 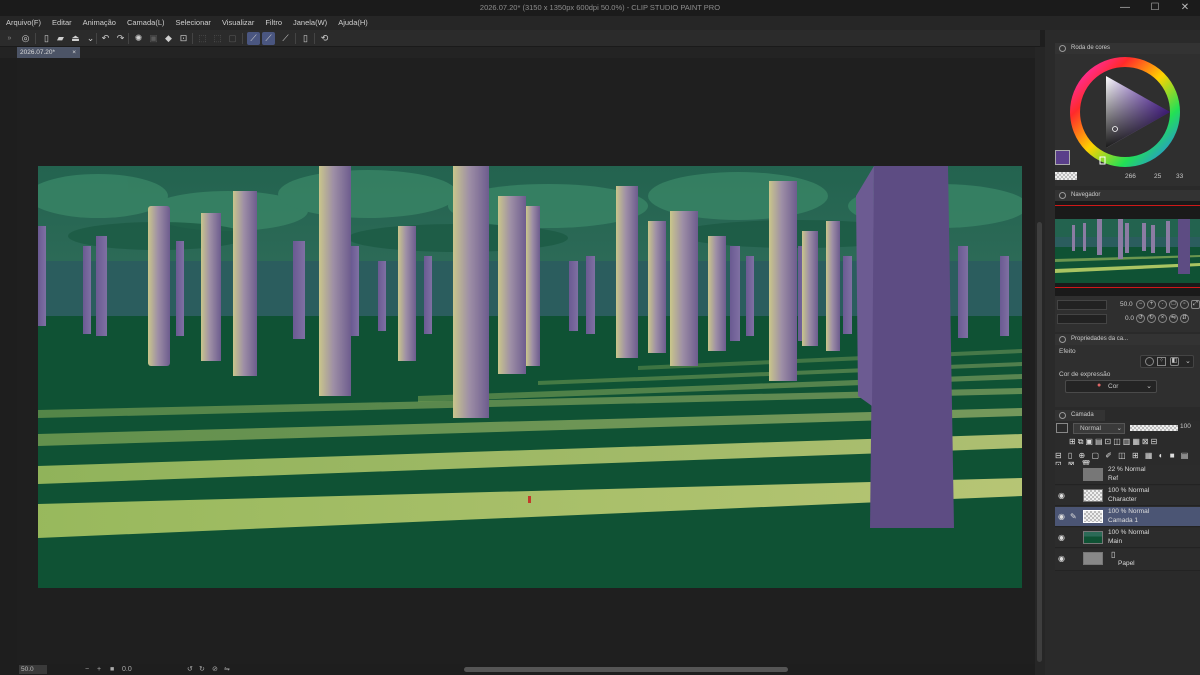 I want to click on deselect-icon: ⬚, so click(x=202, y=38).